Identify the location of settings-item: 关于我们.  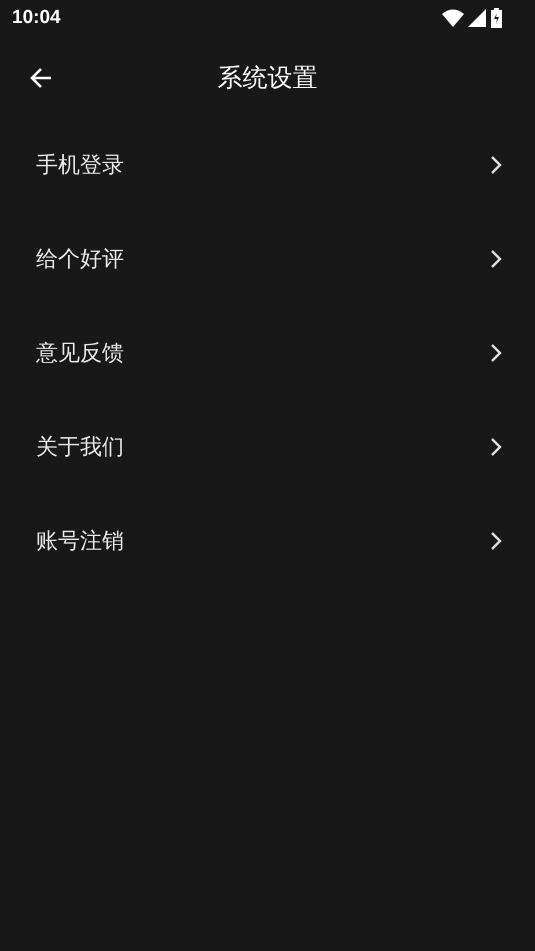
(267, 447).